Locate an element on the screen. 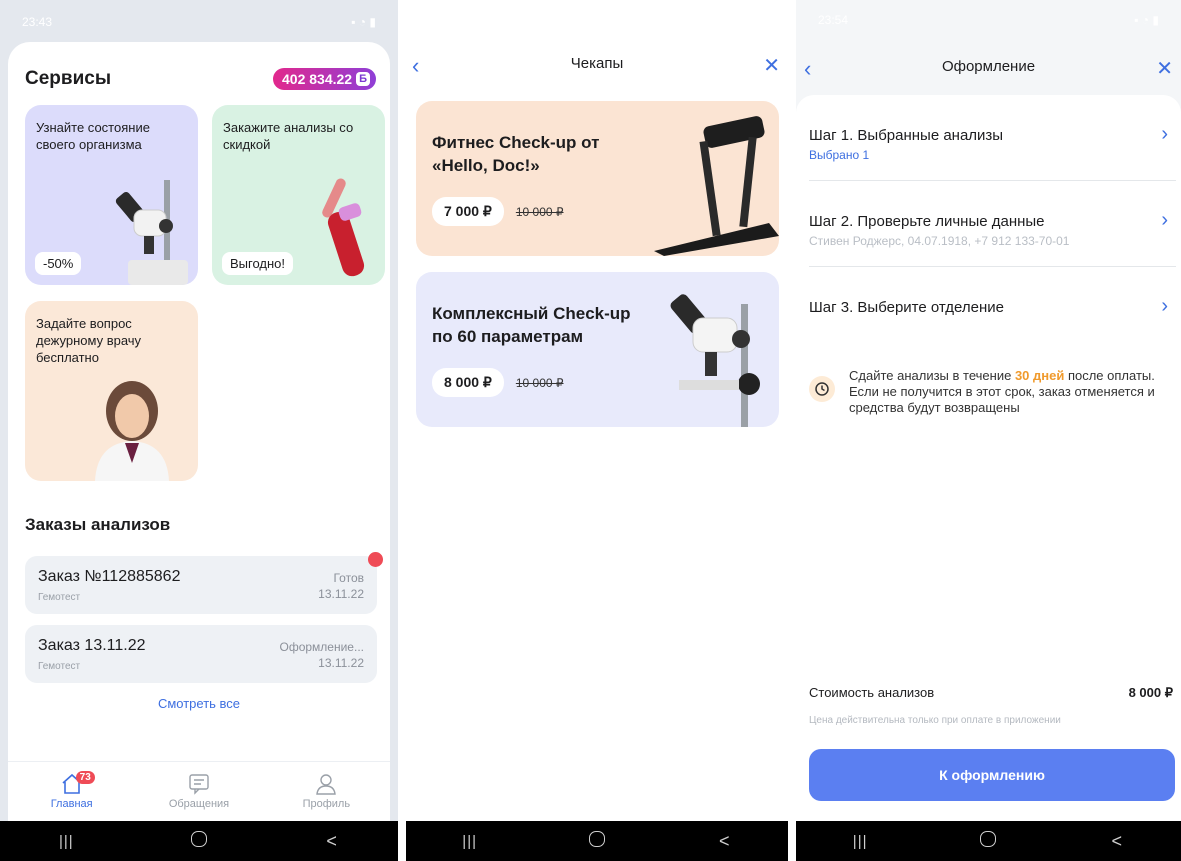  order-date: 13.11.22 is located at coordinates (341, 594).